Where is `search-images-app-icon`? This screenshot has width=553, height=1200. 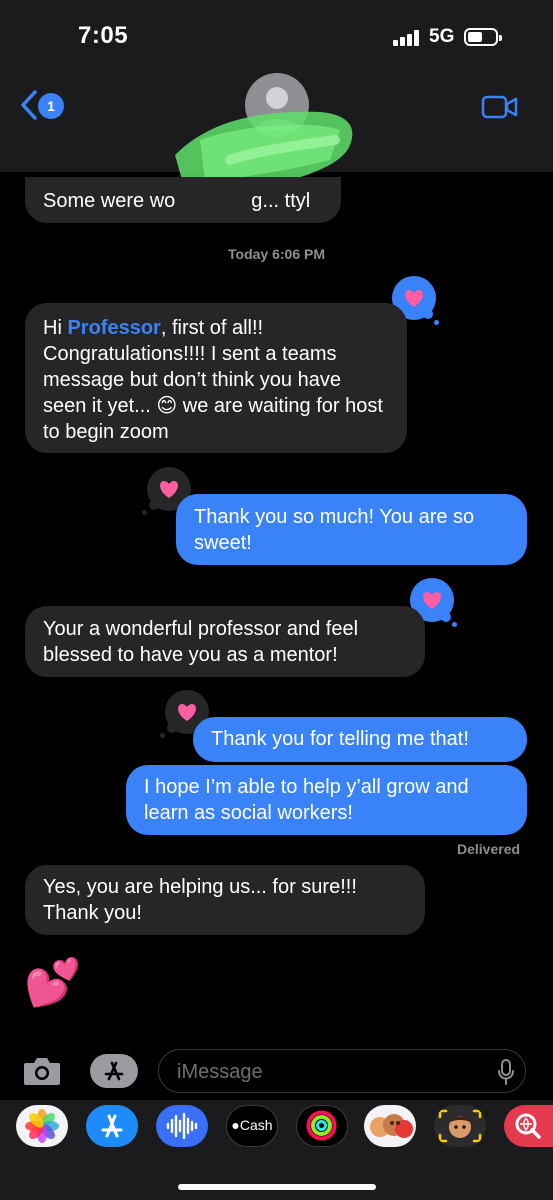 search-images-app-icon is located at coordinates (528, 1126).